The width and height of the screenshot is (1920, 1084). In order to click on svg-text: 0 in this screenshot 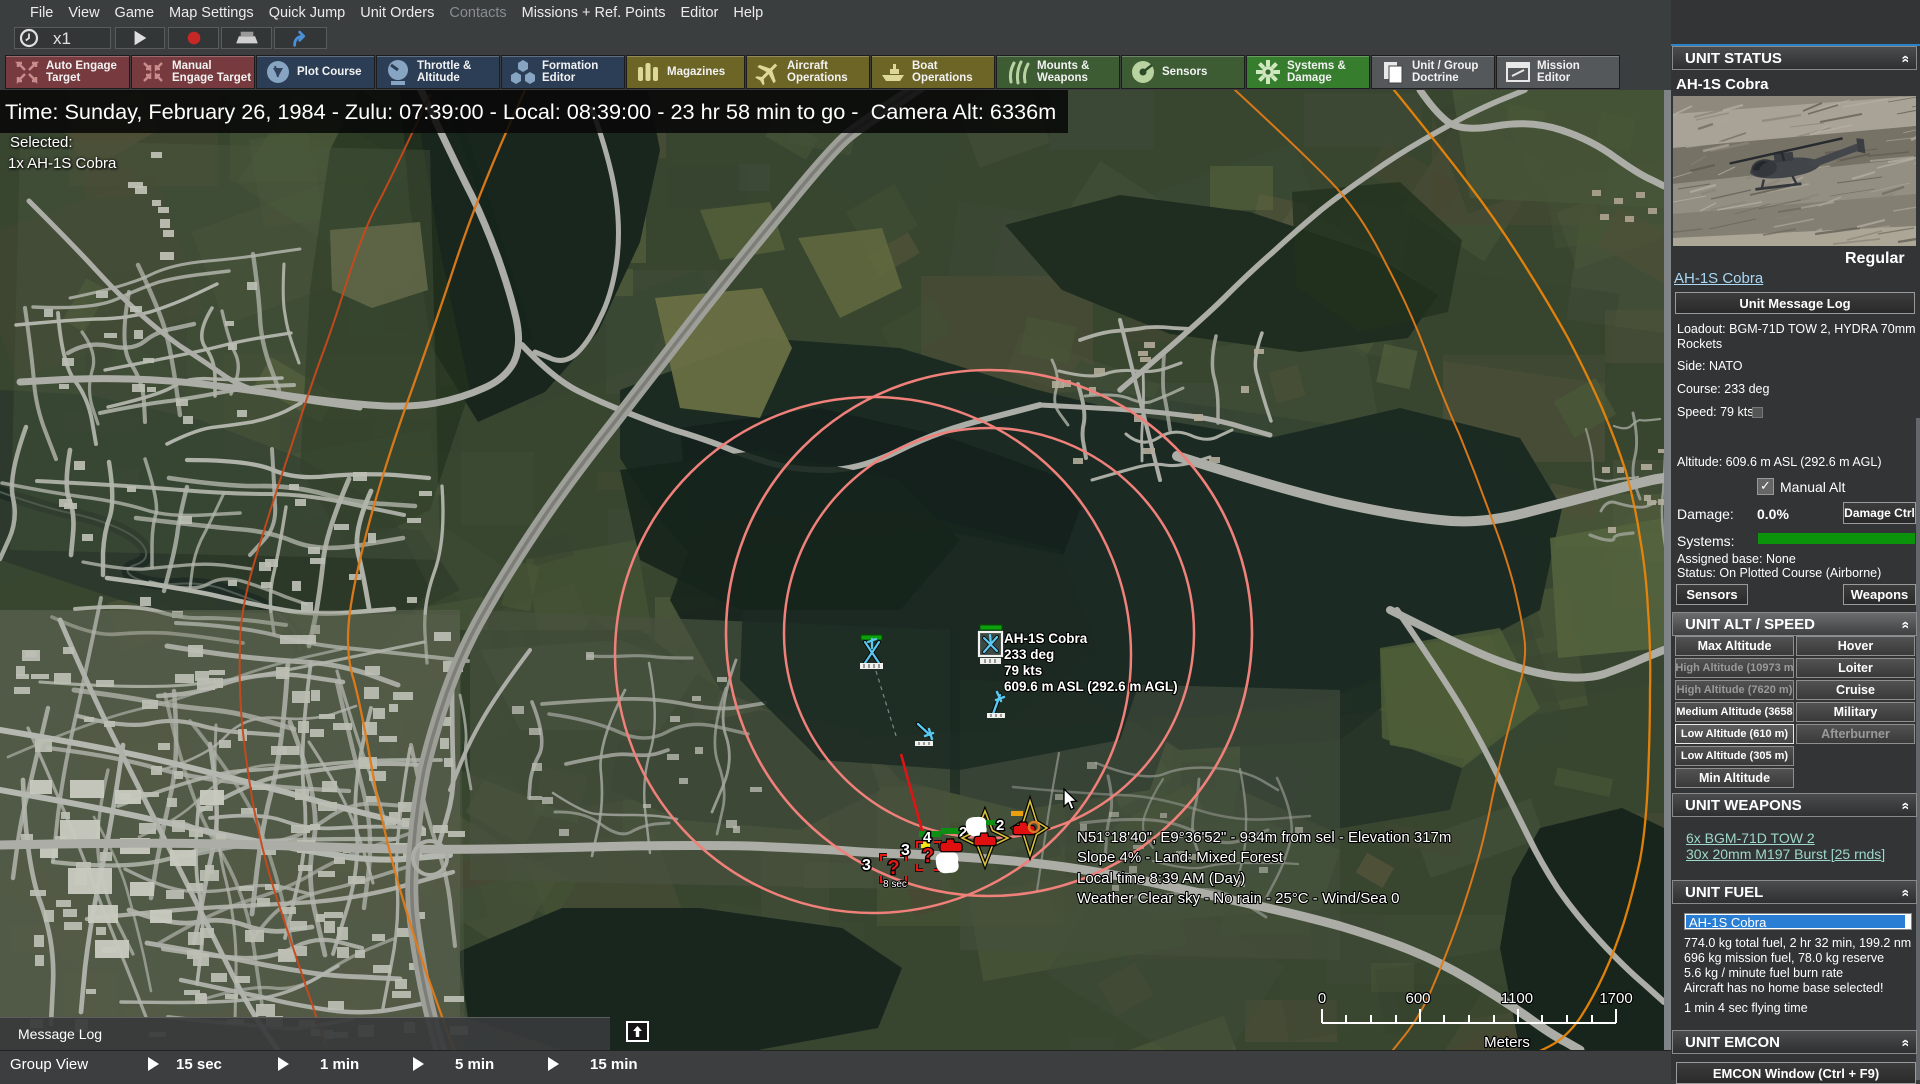, I will do `click(1322, 998)`.